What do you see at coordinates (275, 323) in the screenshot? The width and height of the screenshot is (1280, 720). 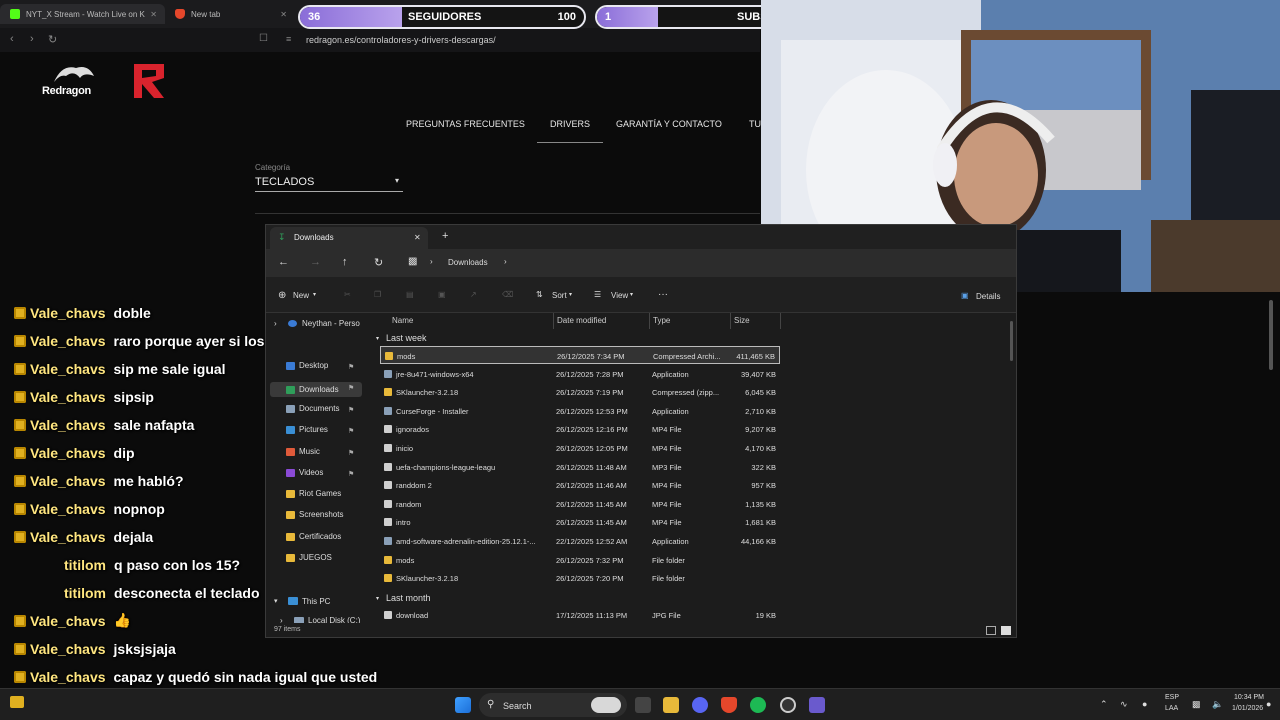 I see `chevron-right-icon: ›` at bounding box center [275, 323].